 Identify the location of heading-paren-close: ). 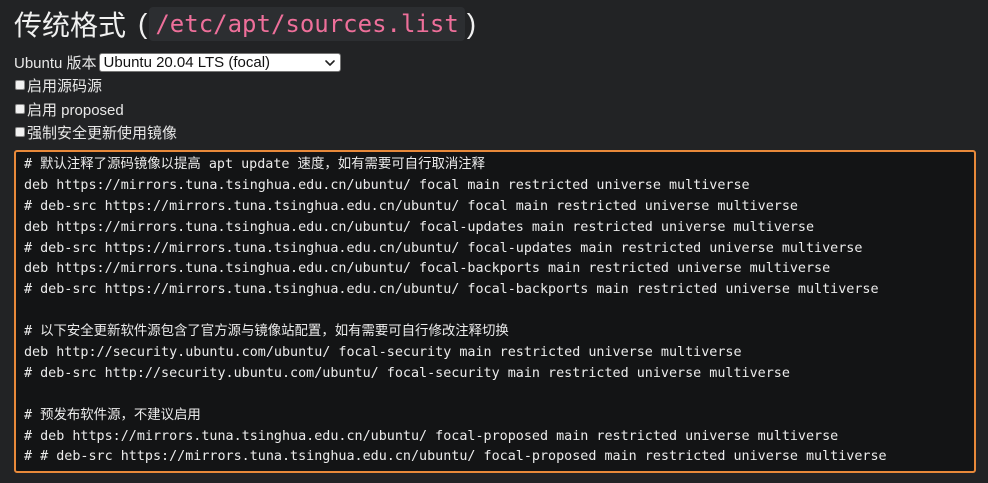
(471, 23).